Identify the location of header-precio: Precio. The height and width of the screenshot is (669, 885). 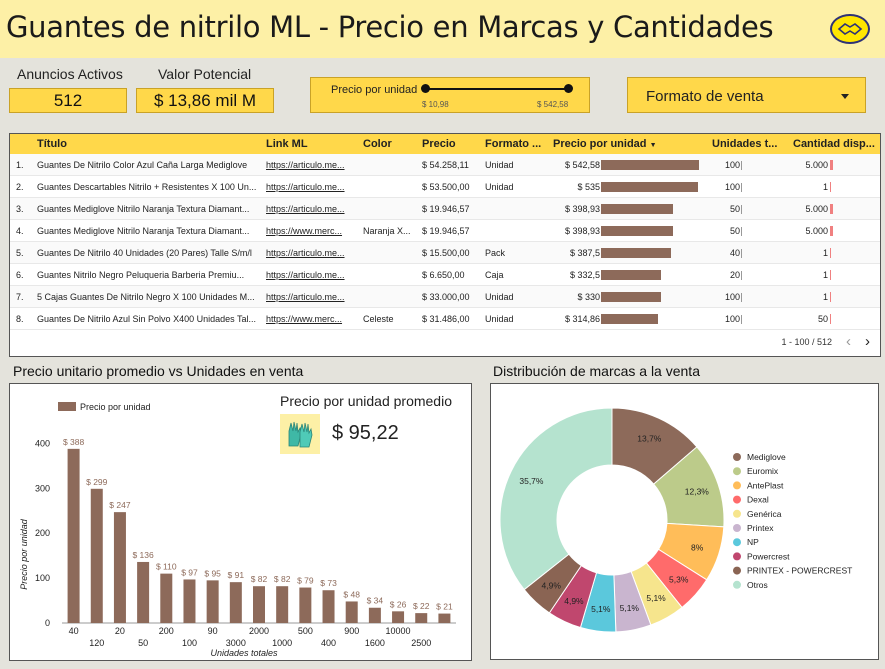
(439, 144).